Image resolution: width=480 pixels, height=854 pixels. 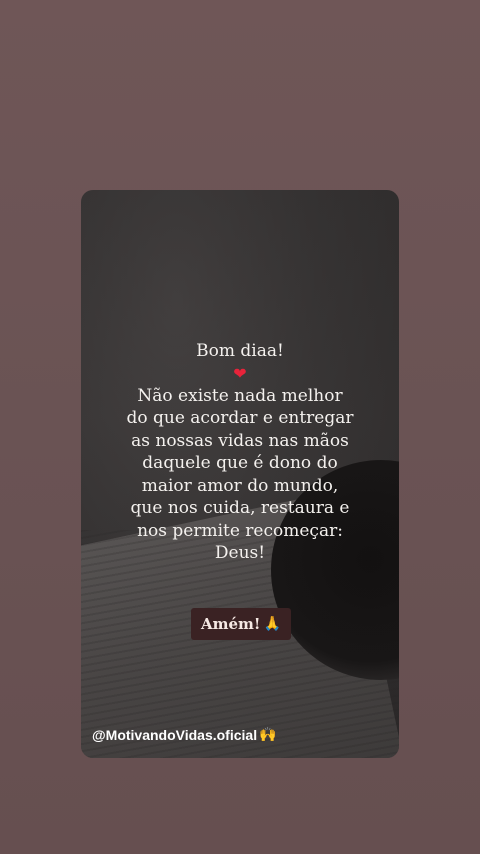 I want to click on message-line: do que acordar e entregar, so click(x=240, y=418).